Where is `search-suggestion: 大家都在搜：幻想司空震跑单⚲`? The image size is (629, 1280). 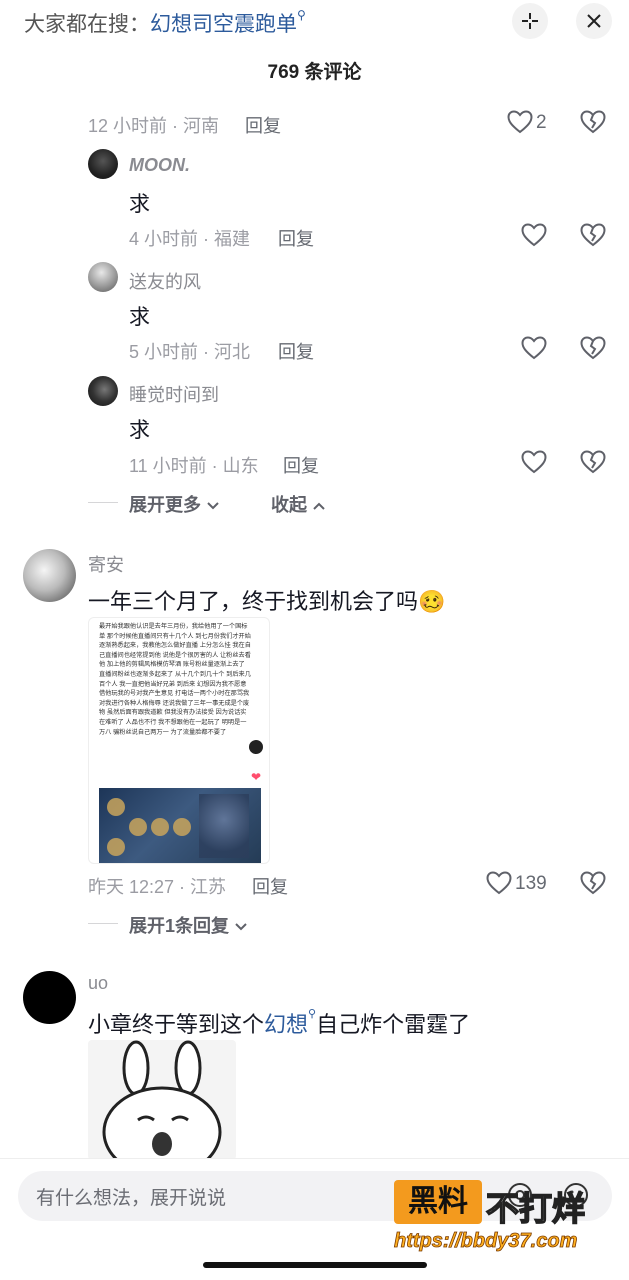
search-suggestion: 大家都在搜：幻想司空震跑单⚲ is located at coordinates (165, 23).